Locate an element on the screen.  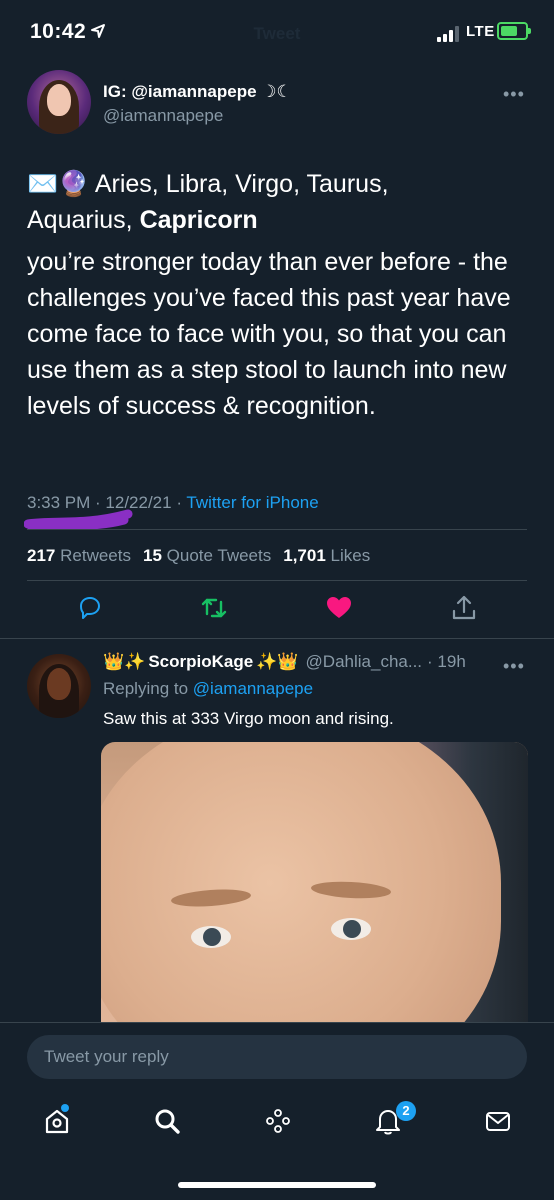
tweet-source: Twitter for iPhone is located at coordinates (252, 502).